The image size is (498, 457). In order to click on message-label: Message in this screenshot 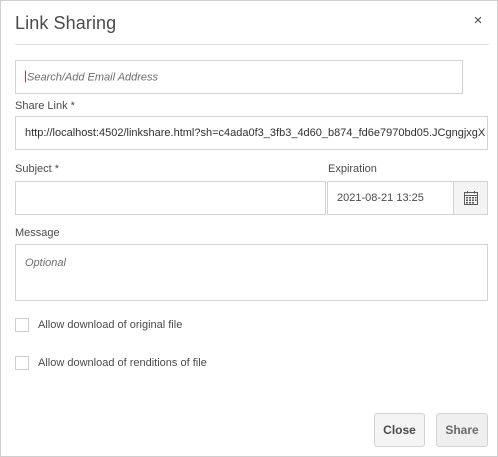, I will do `click(37, 233)`.